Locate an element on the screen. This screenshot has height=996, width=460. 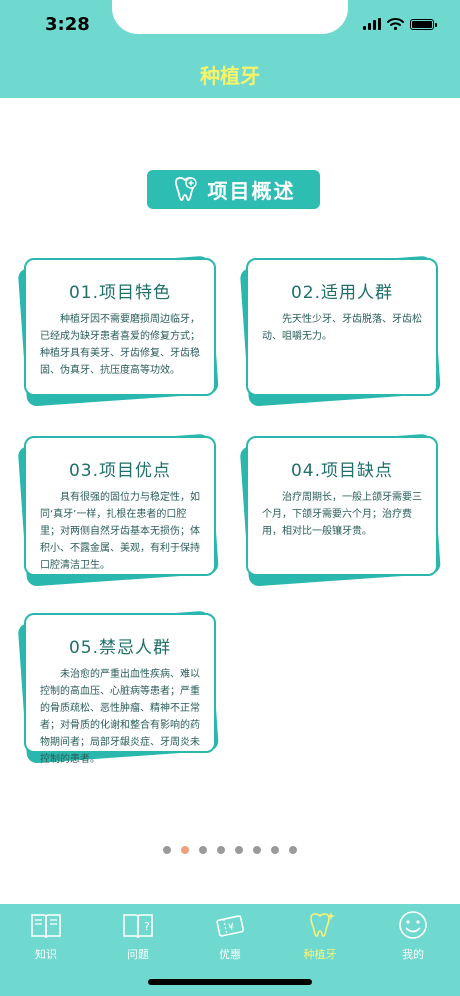
card-title: 04.项目缺点 is located at coordinates (342, 471).